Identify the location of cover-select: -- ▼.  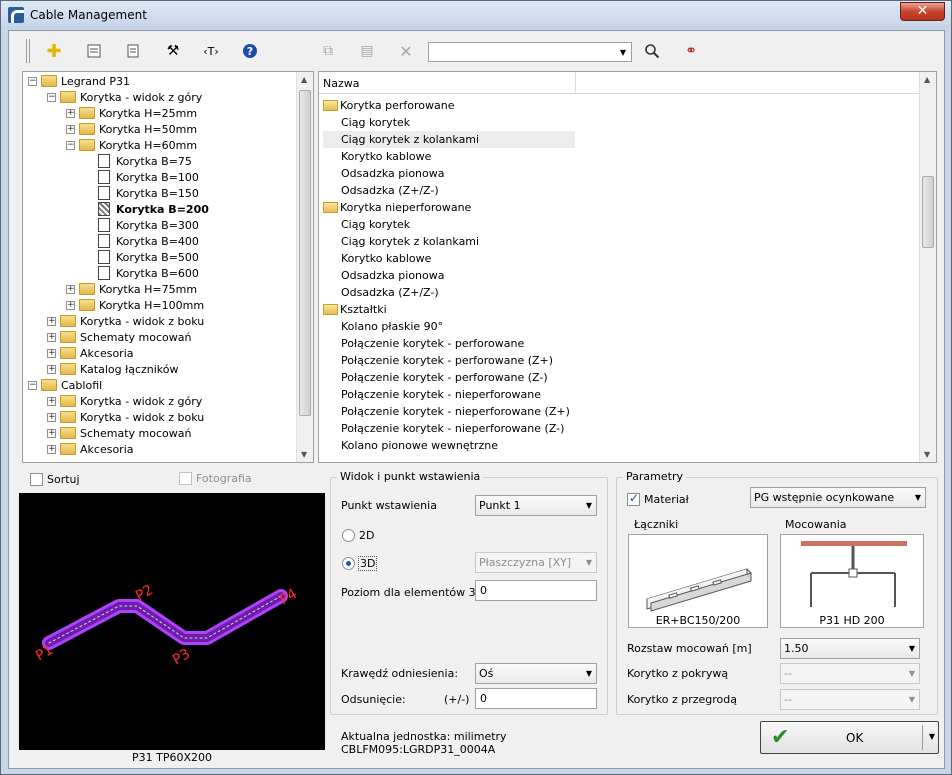
(850, 673).